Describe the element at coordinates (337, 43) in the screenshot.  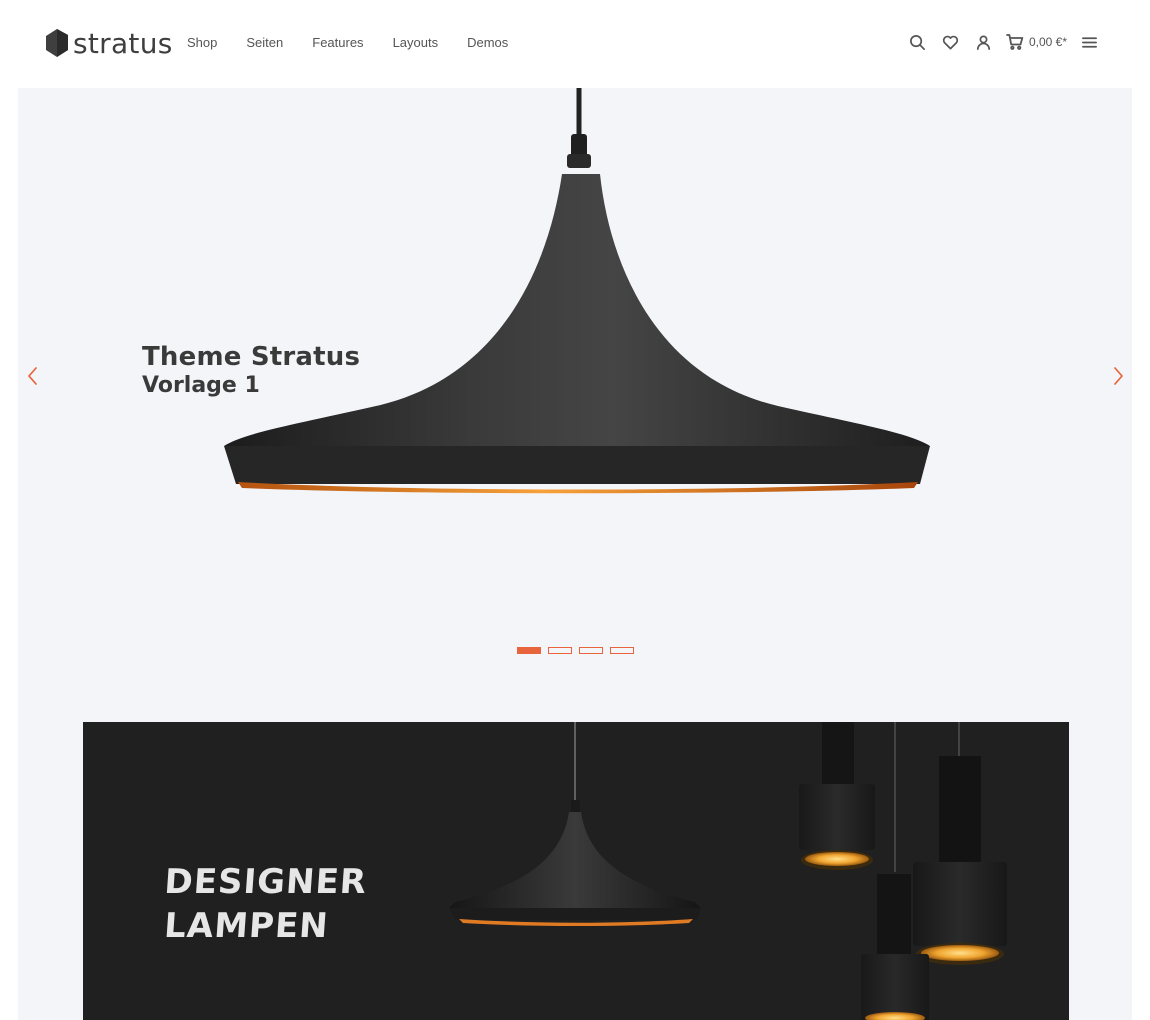
I see `nav-item-features: Features` at that location.